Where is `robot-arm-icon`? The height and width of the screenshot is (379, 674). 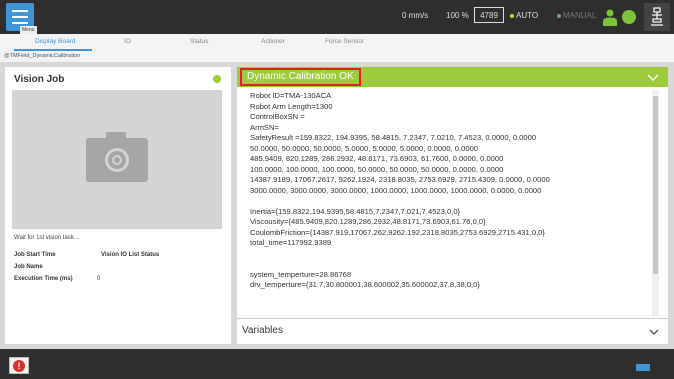
robot-arm-icon is located at coordinates (657, 16).